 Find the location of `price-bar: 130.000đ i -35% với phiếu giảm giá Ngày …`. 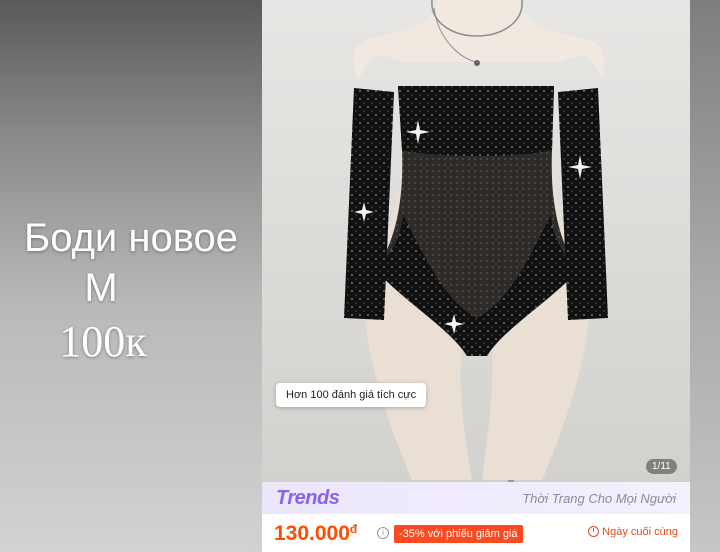

price-bar: 130.000đ i -35% với phiếu giảm giá Ngày … is located at coordinates (476, 533).